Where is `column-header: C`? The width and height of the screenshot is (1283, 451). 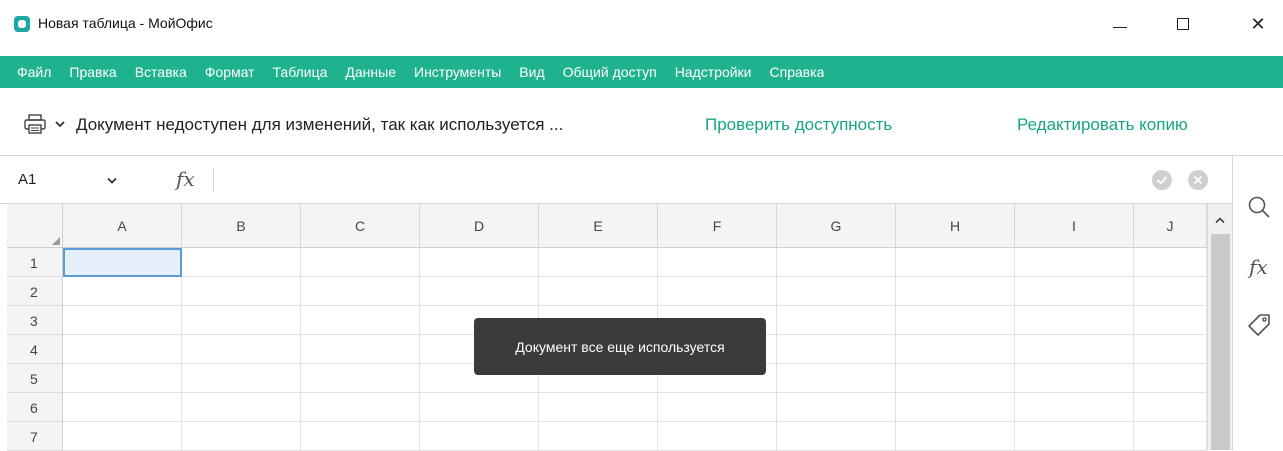 column-header: C is located at coordinates (360, 226).